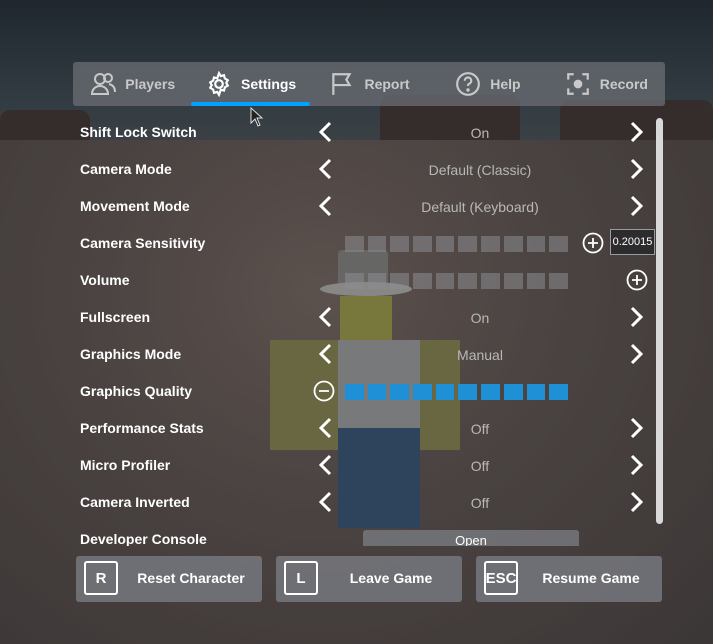 This screenshot has width=713, height=644. What do you see at coordinates (126, 169) in the screenshot?
I see `setting-label: Camera Mode` at bounding box center [126, 169].